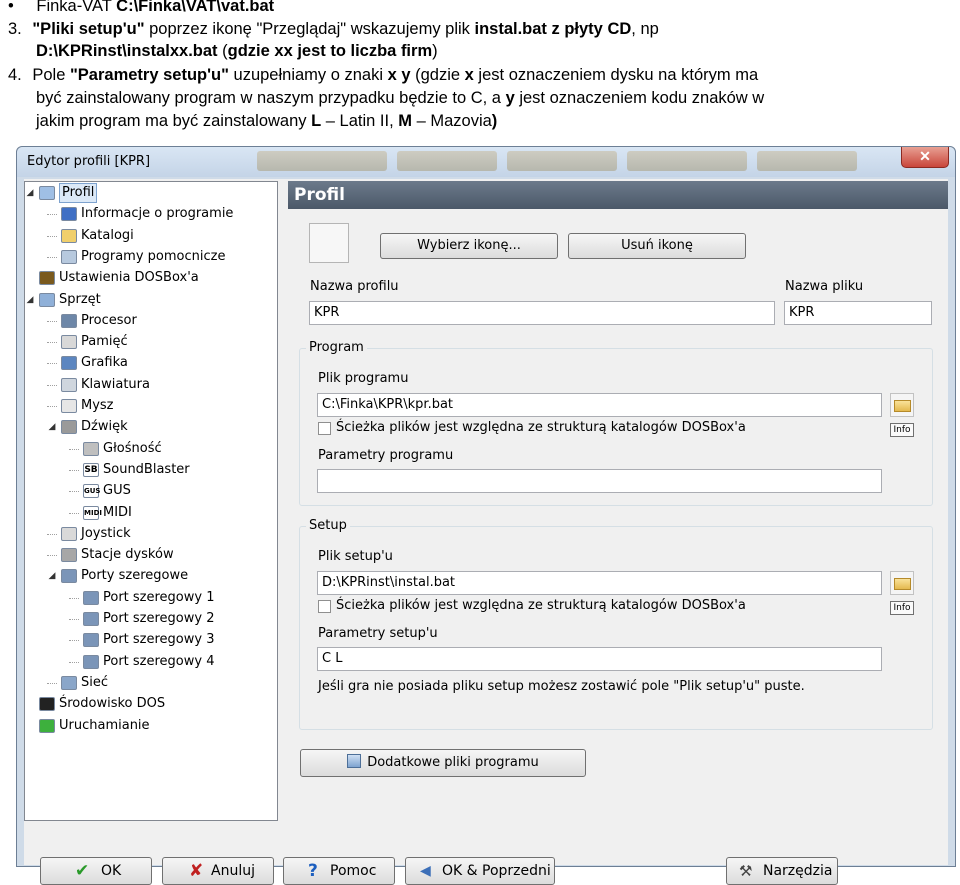  Describe the element at coordinates (150, 193) in the screenshot. I see `tree-item-profil: ◢ Profil` at that location.